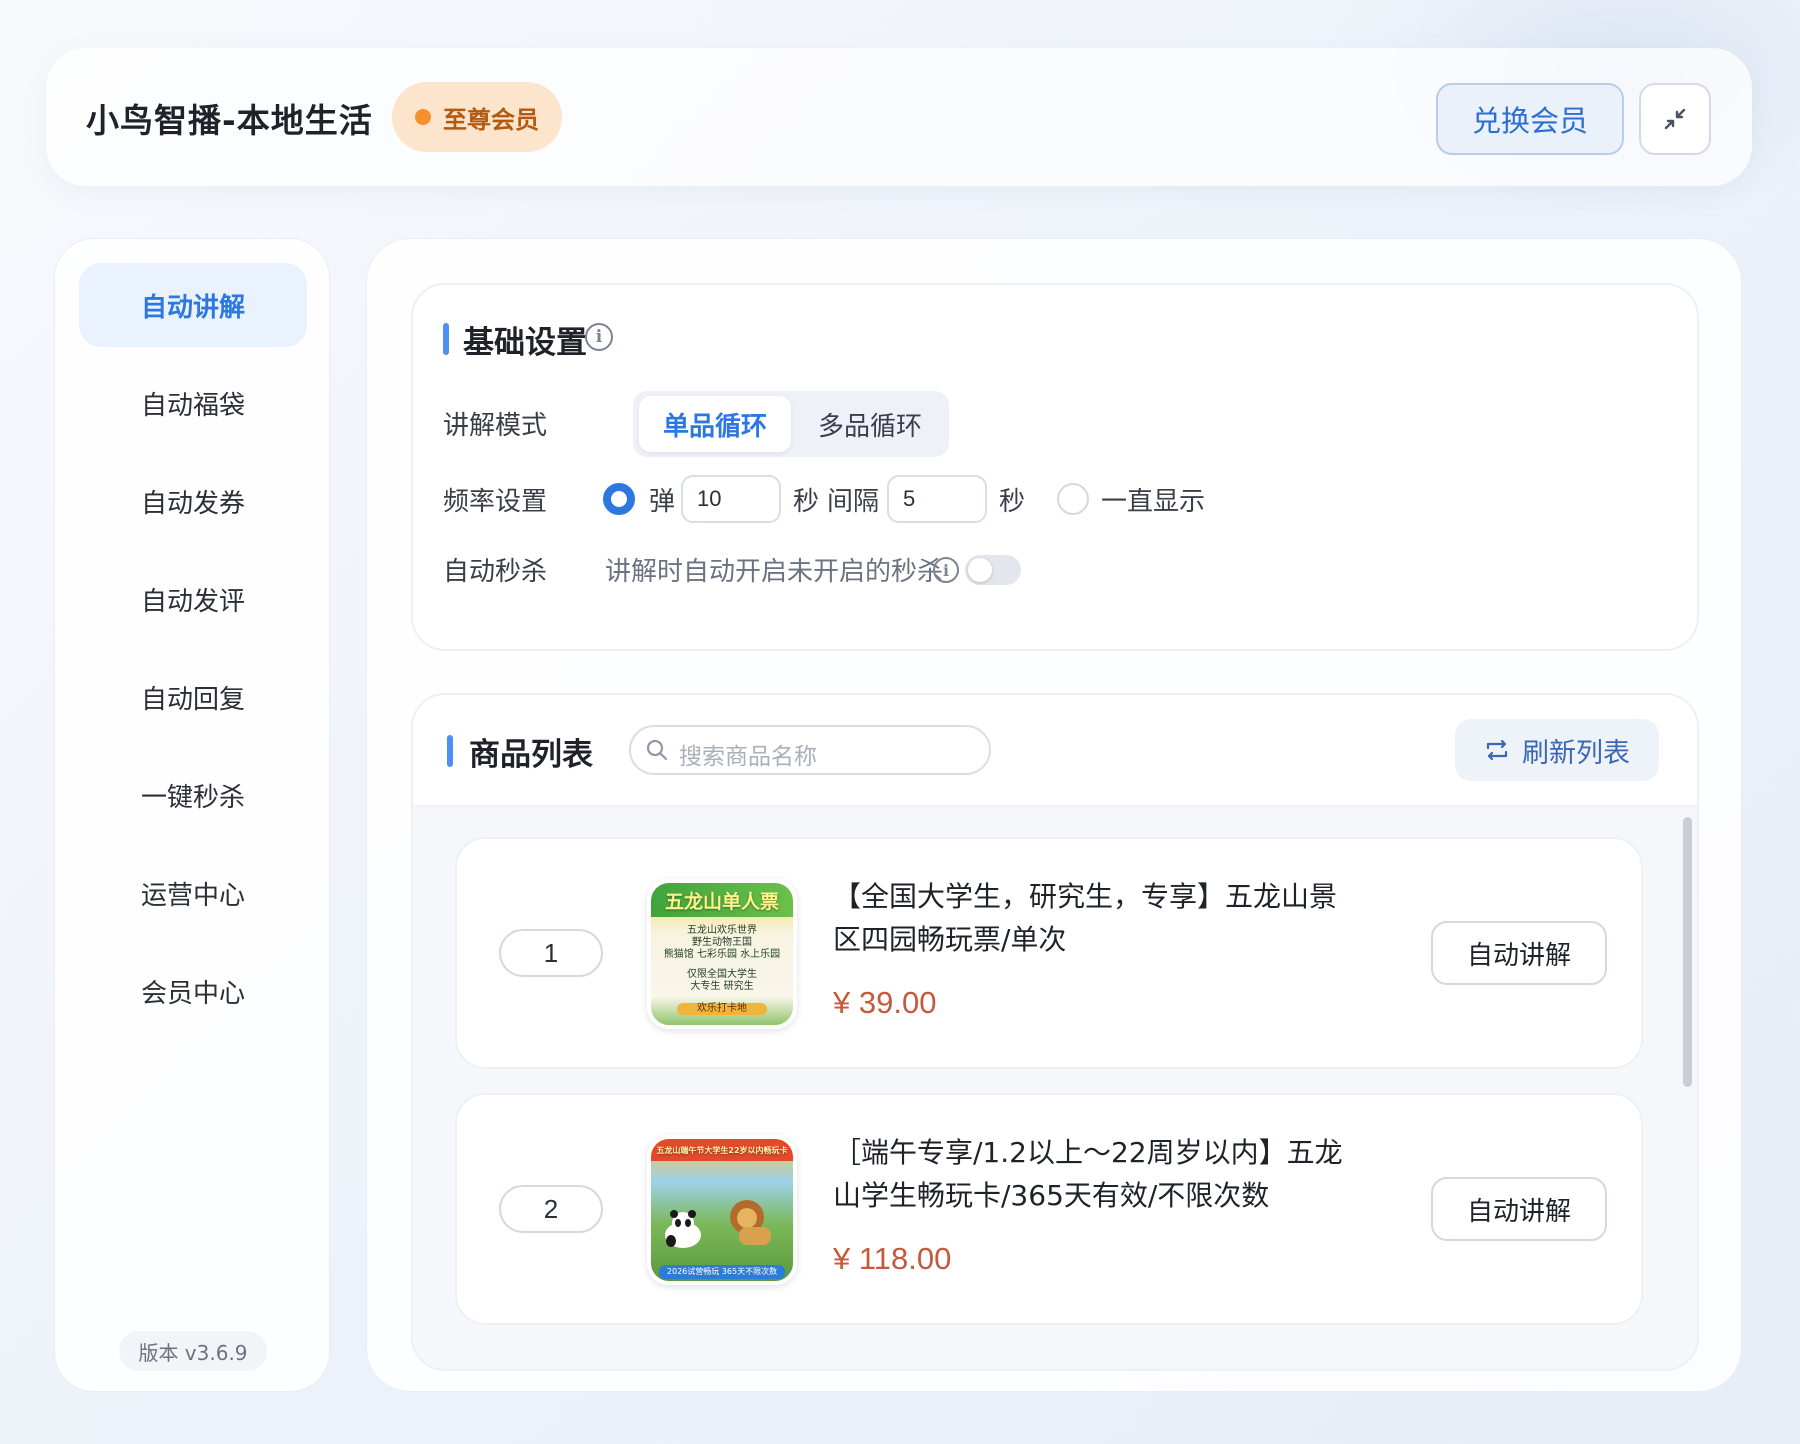 This screenshot has width=1800, height=1444. Describe the element at coordinates (722, 974) in the screenshot. I see `thumbnail-line: 仅限全国大学生` at that location.